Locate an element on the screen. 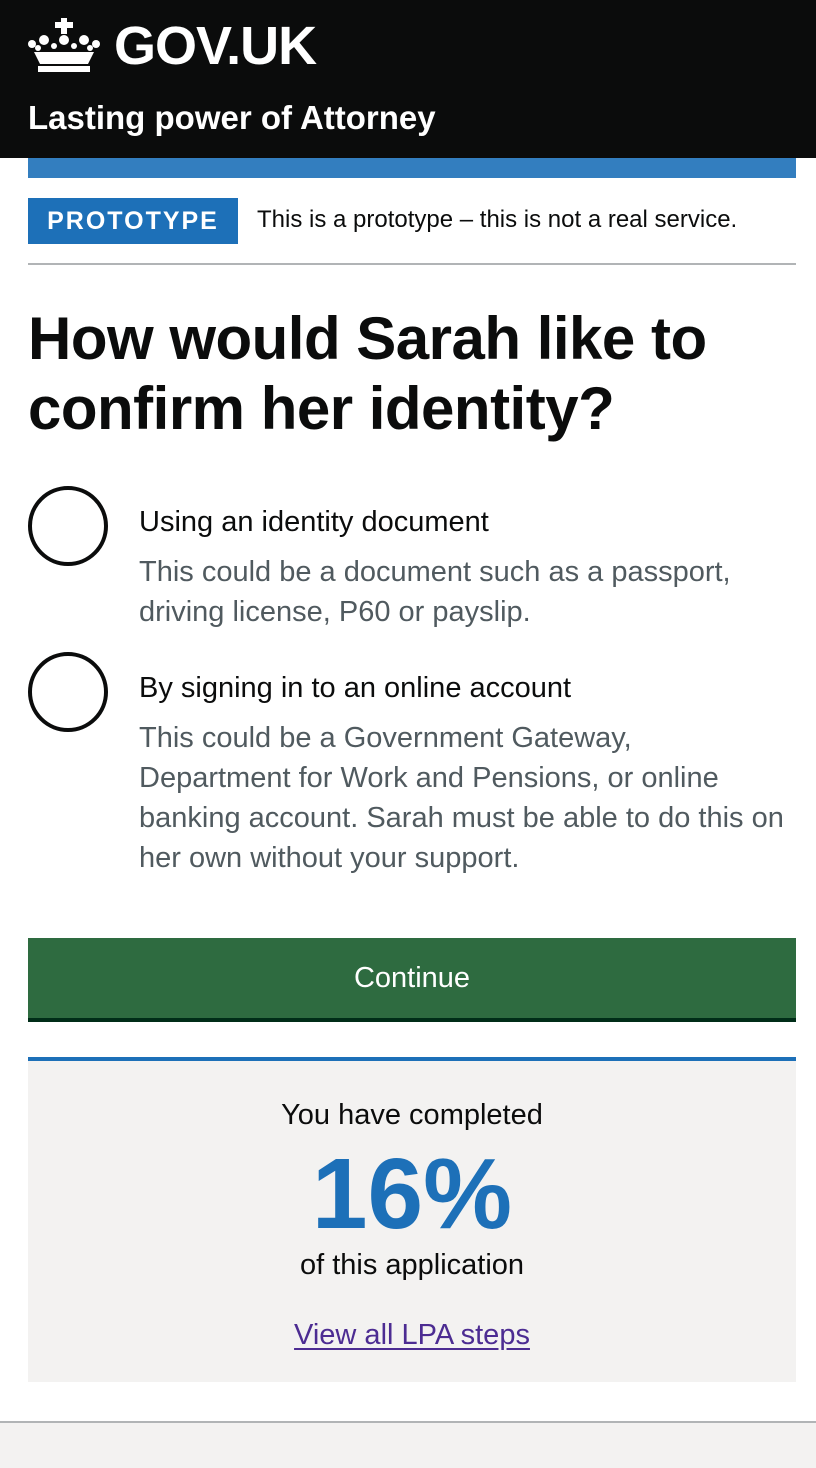 Image resolution: width=816 pixels, height=1468 pixels. radio-button-online-account is located at coordinates (68, 692).